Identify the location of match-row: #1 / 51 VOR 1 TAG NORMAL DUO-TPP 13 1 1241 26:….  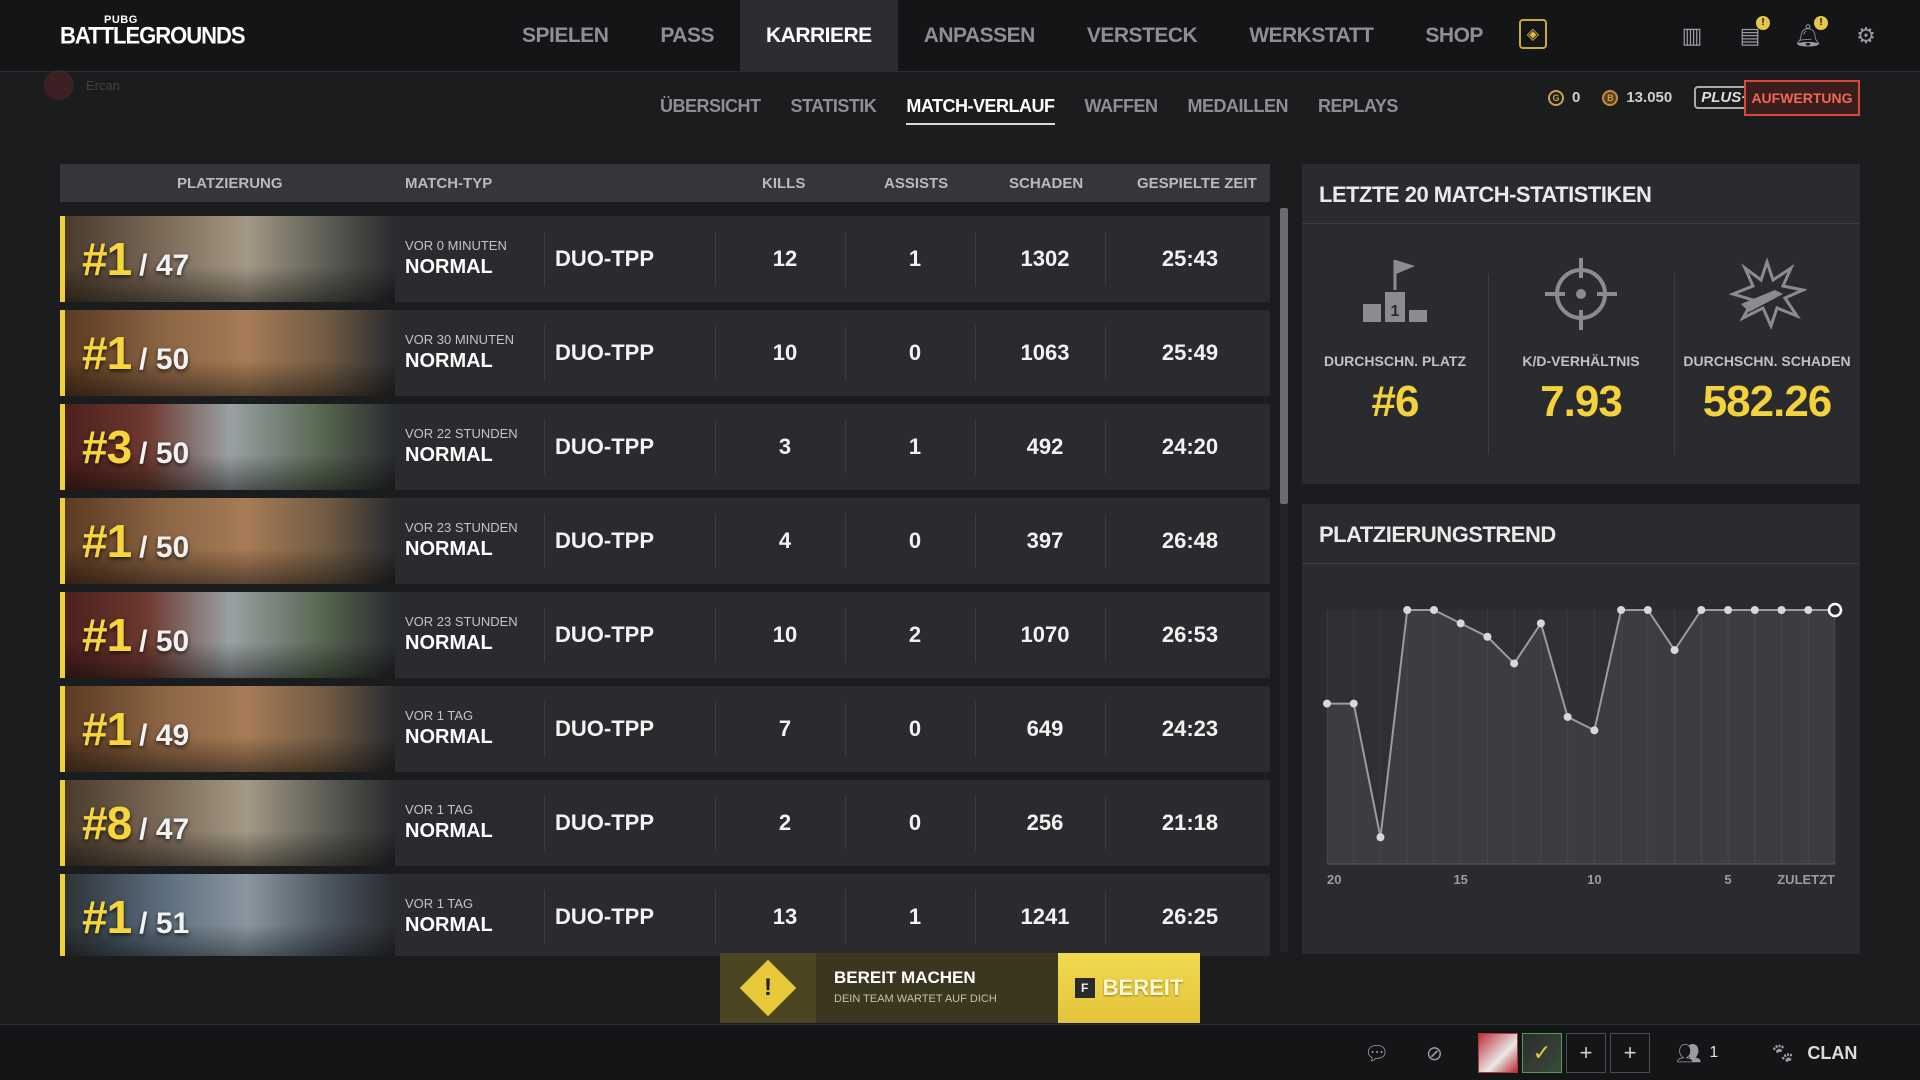
(665, 915).